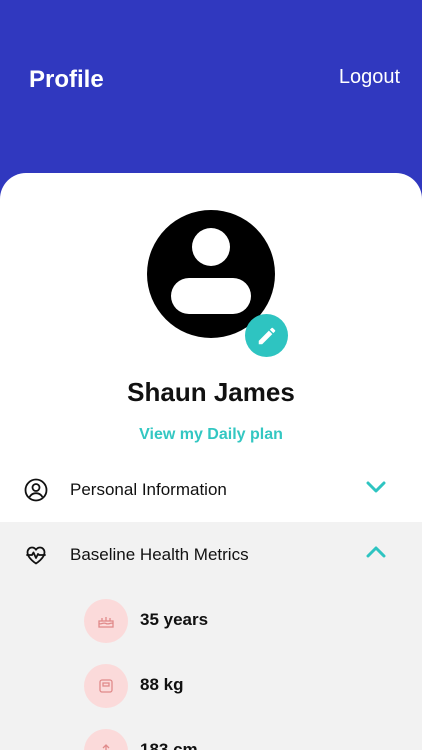 The width and height of the screenshot is (422, 750). What do you see at coordinates (169, 745) in the screenshot?
I see `metric-value: 183 cm` at bounding box center [169, 745].